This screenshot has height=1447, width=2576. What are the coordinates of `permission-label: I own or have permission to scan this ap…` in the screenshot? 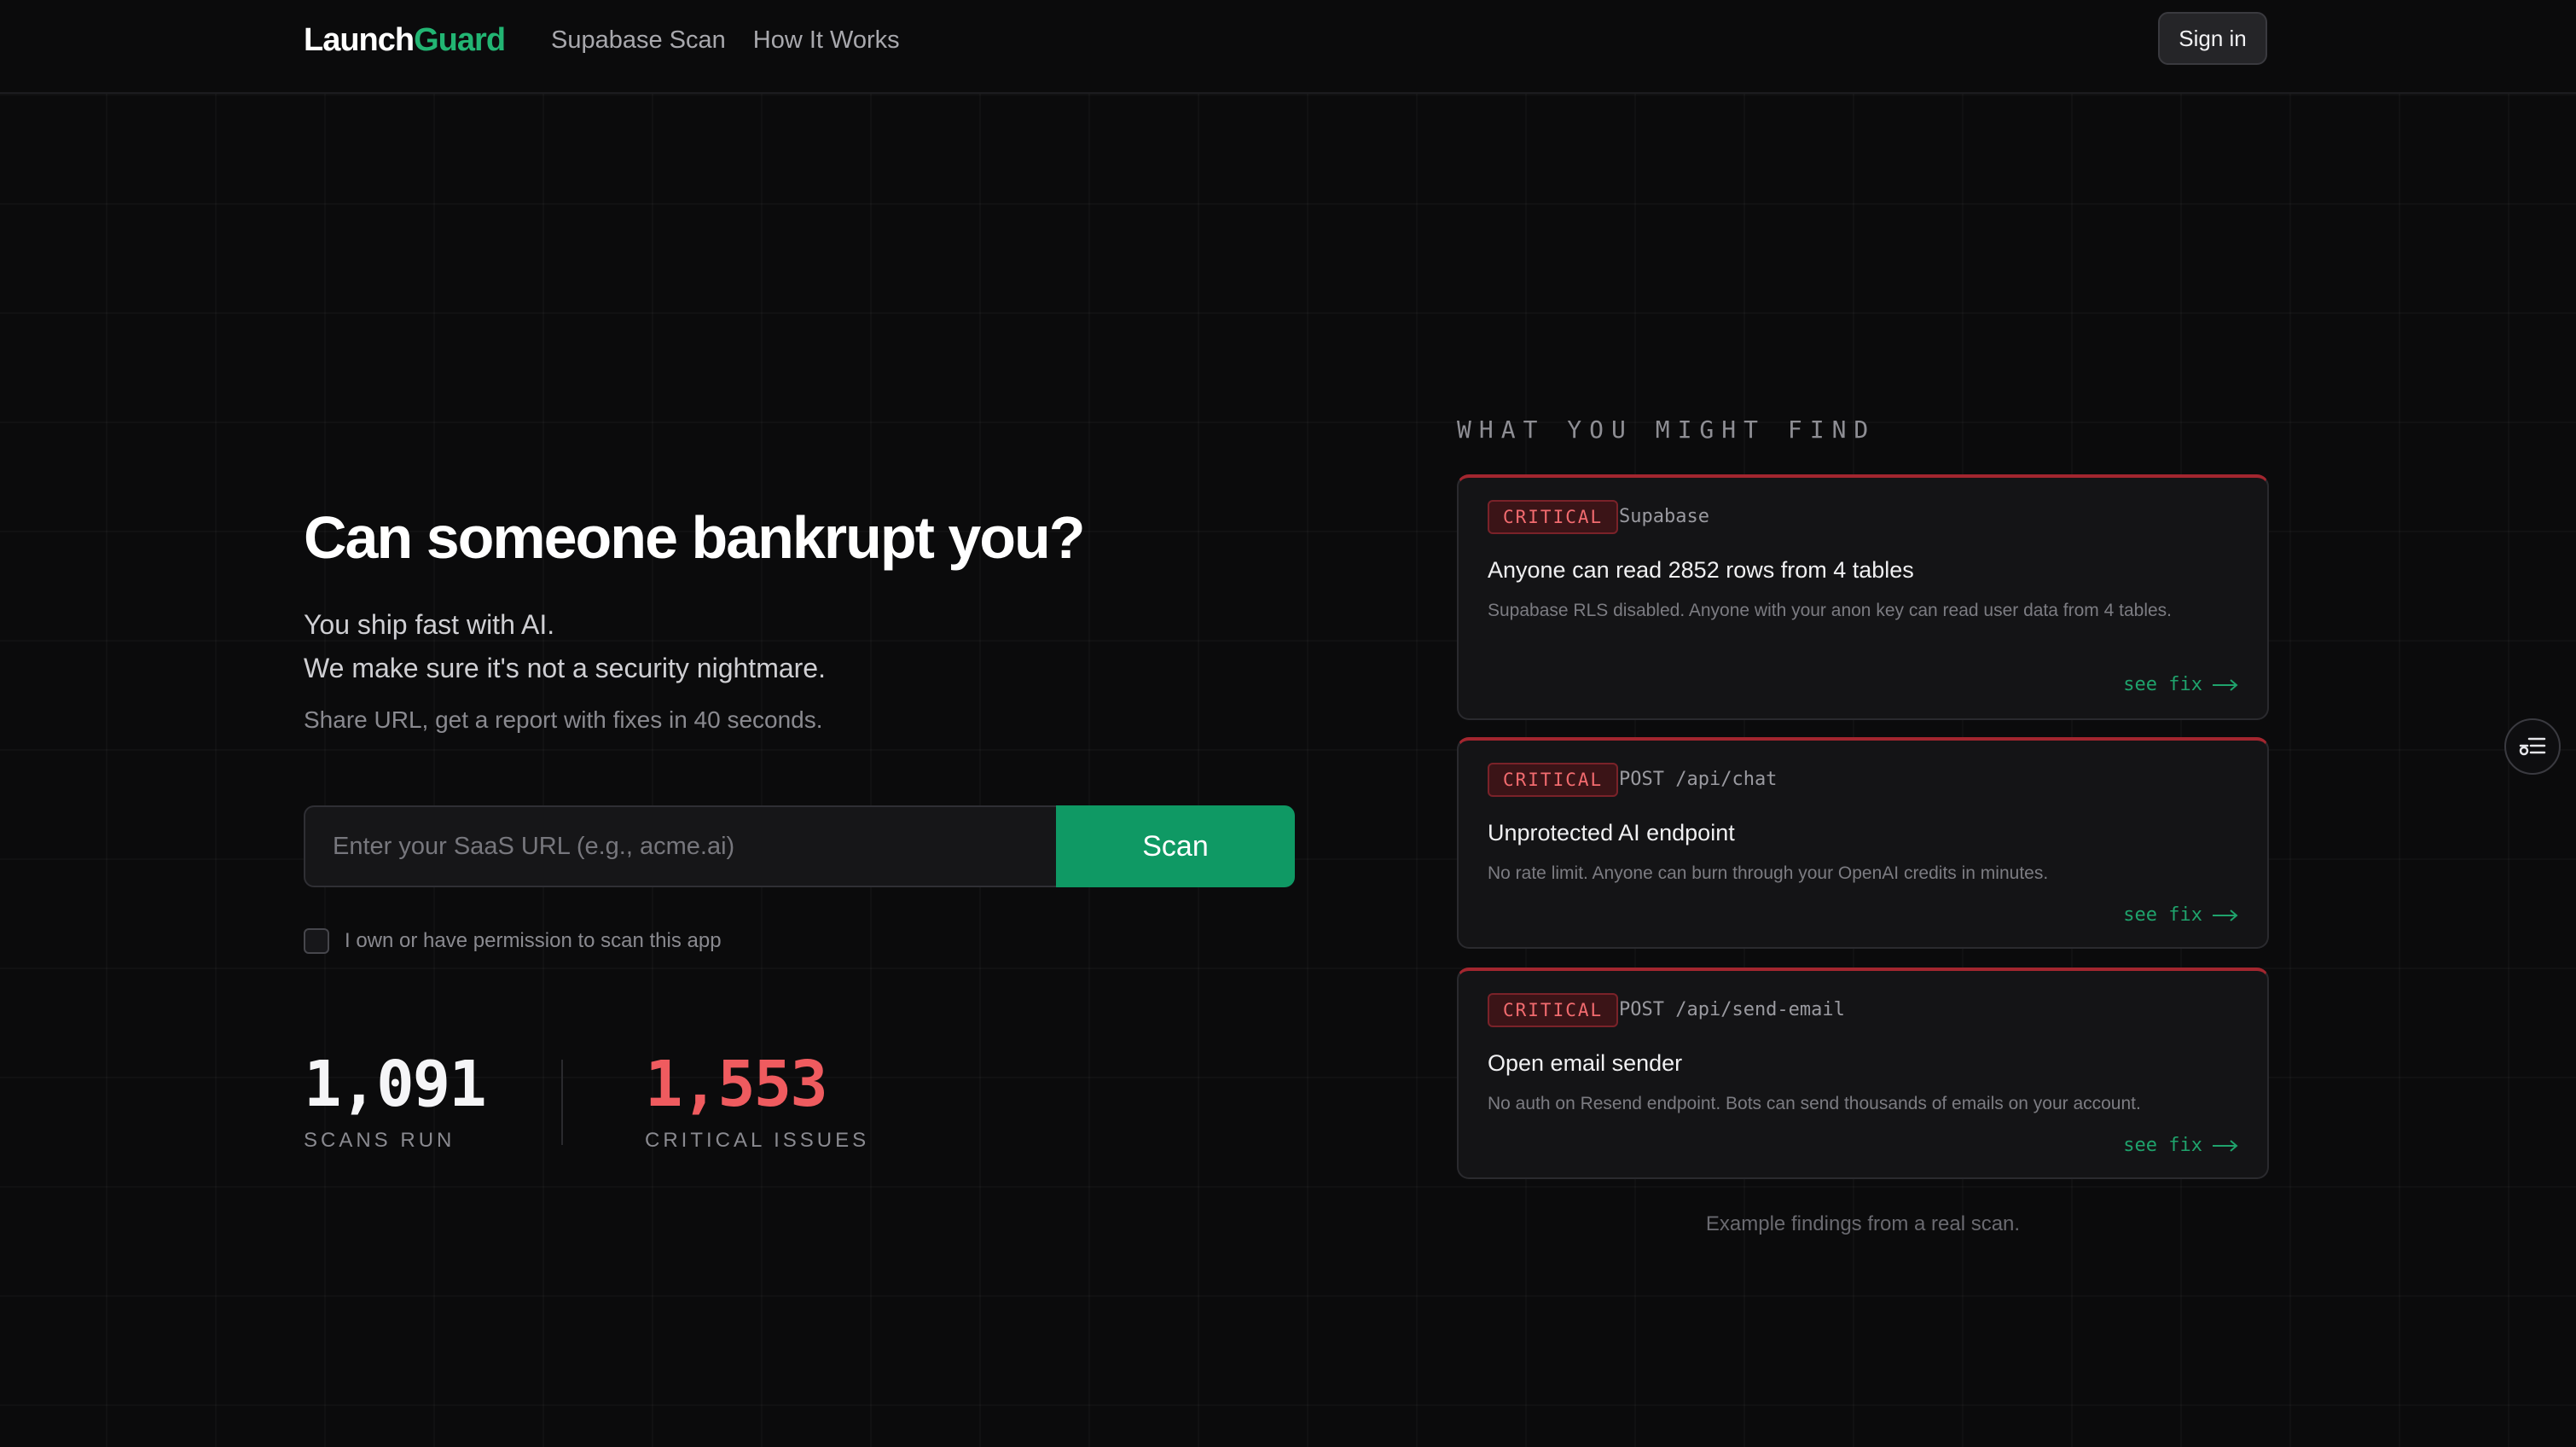 It's located at (533, 941).